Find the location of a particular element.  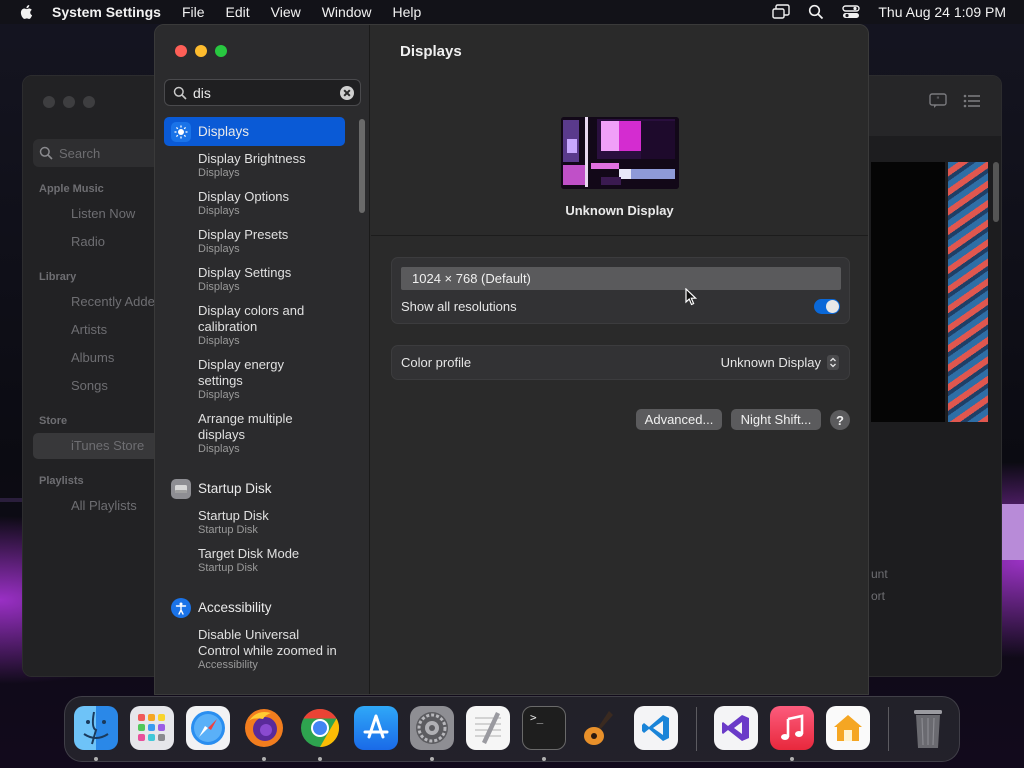

music-item-listen-now: Listen Now is located at coordinates (103, 213).